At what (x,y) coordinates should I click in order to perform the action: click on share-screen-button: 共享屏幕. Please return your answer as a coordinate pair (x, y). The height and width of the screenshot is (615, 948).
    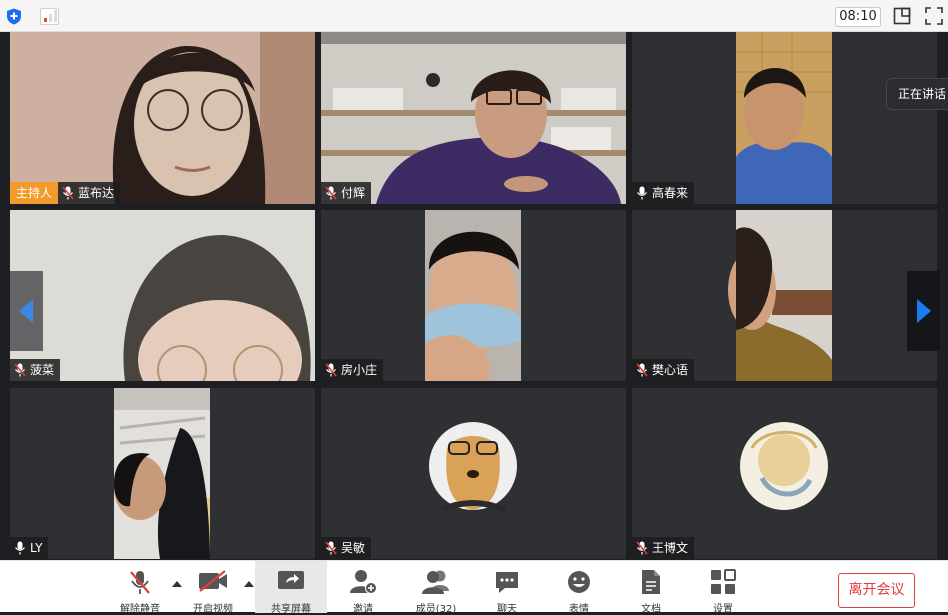
    Looking at the image, I should click on (291, 588).